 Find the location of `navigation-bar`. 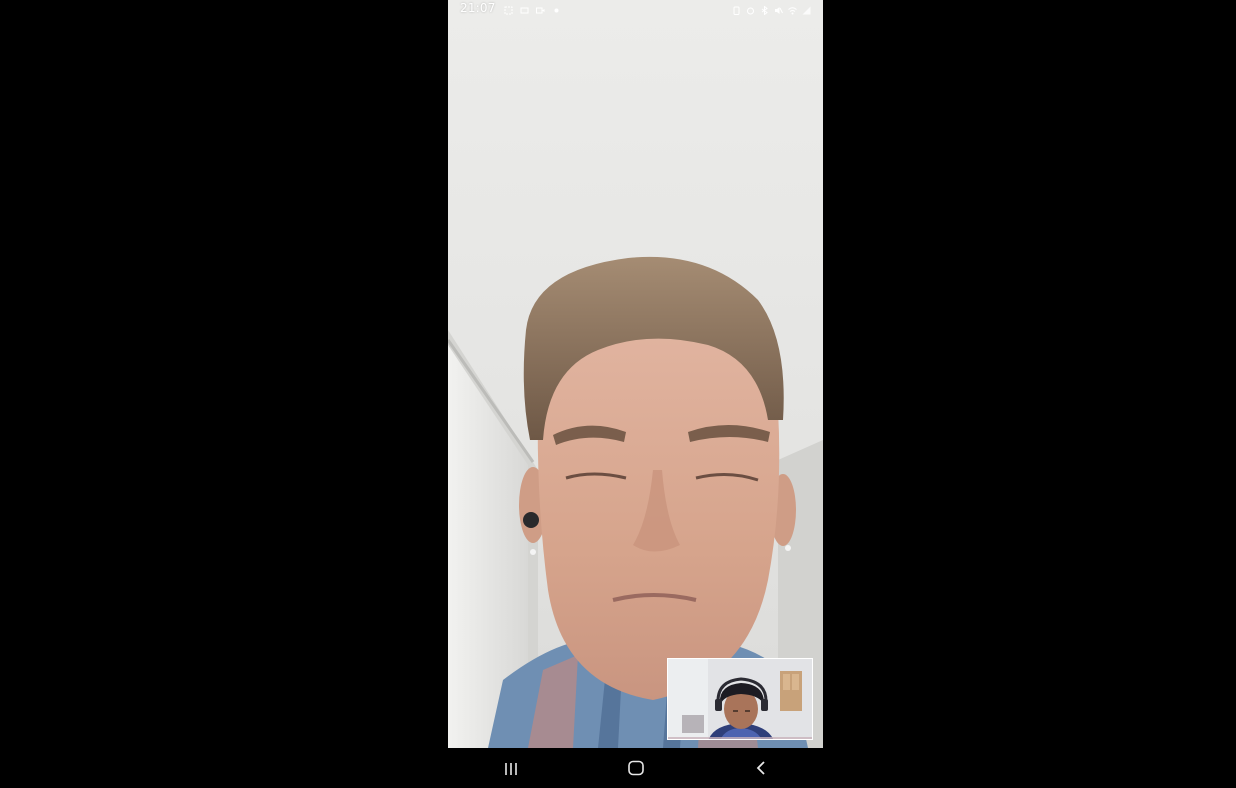

navigation-bar is located at coordinates (635, 770).